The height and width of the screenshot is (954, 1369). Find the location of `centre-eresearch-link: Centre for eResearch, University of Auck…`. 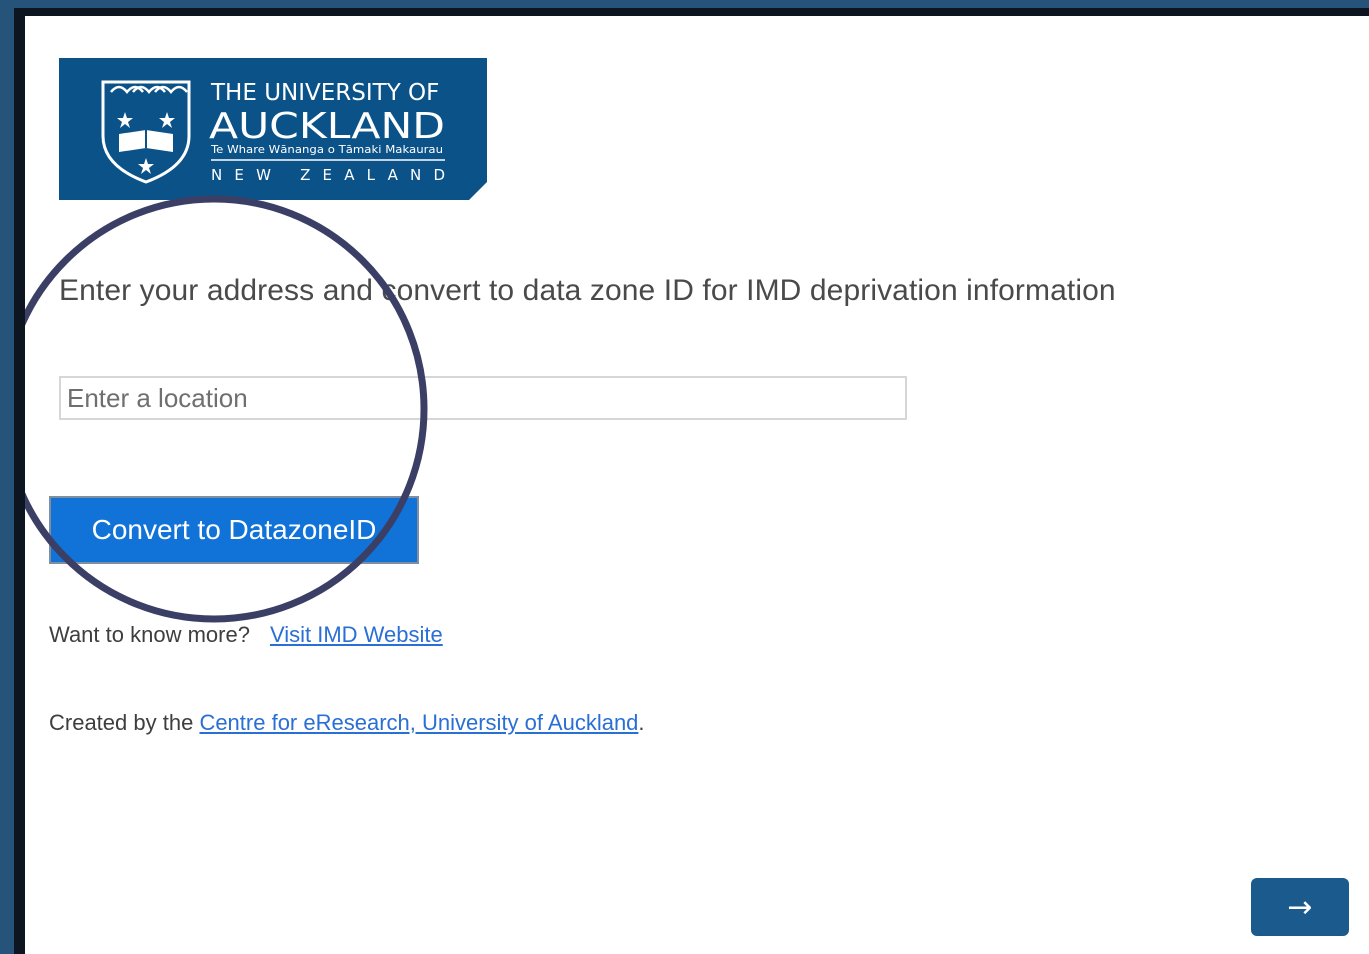

centre-eresearch-link: Centre for eResearch, University of Auck… is located at coordinates (418, 722).